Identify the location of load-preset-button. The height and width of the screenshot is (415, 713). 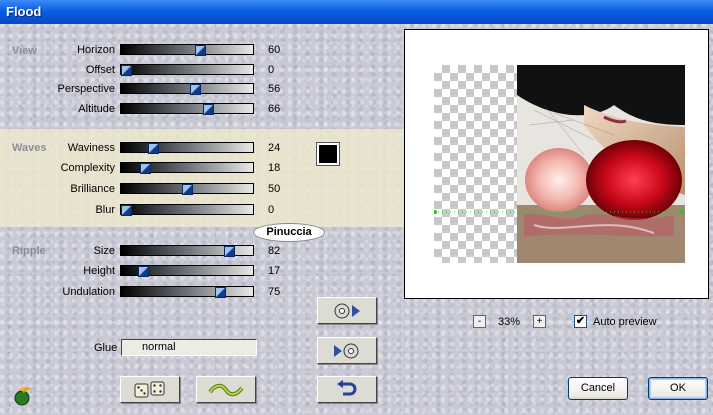
(347, 310).